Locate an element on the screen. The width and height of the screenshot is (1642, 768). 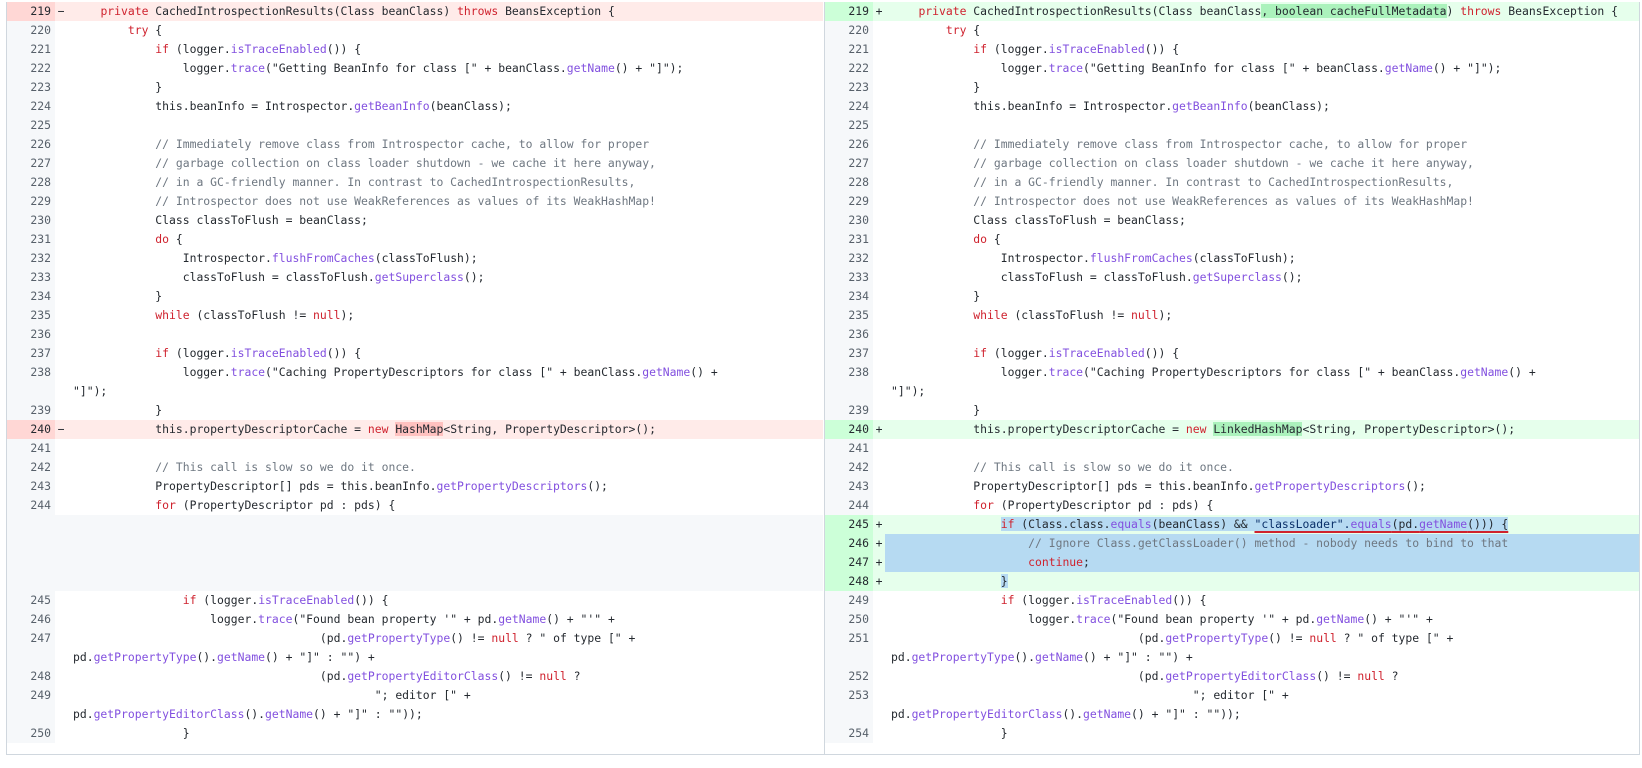
right-line-number: 236 is located at coordinates (849, 334).